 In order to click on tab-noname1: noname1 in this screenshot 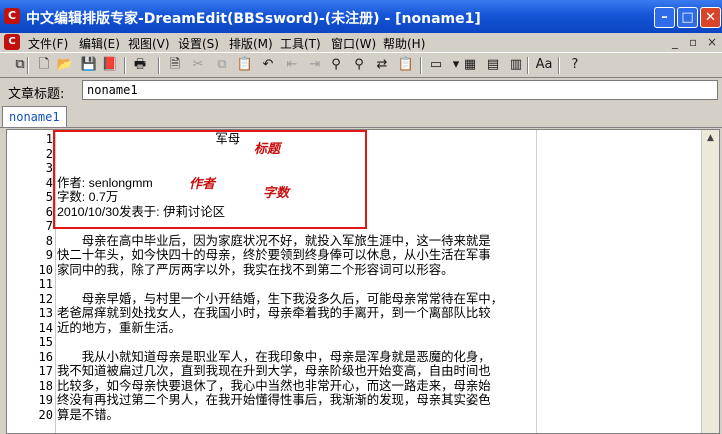, I will do `click(34, 116)`.